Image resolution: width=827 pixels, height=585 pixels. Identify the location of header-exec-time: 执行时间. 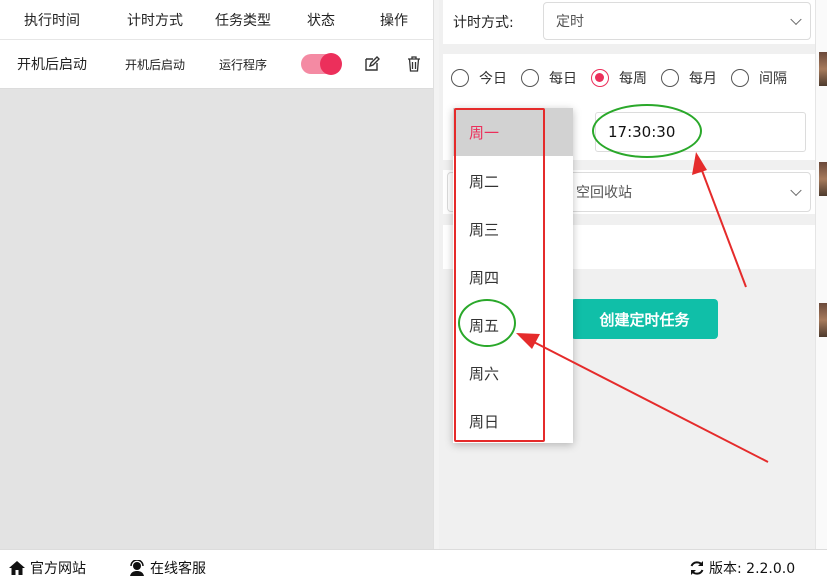
(52, 20).